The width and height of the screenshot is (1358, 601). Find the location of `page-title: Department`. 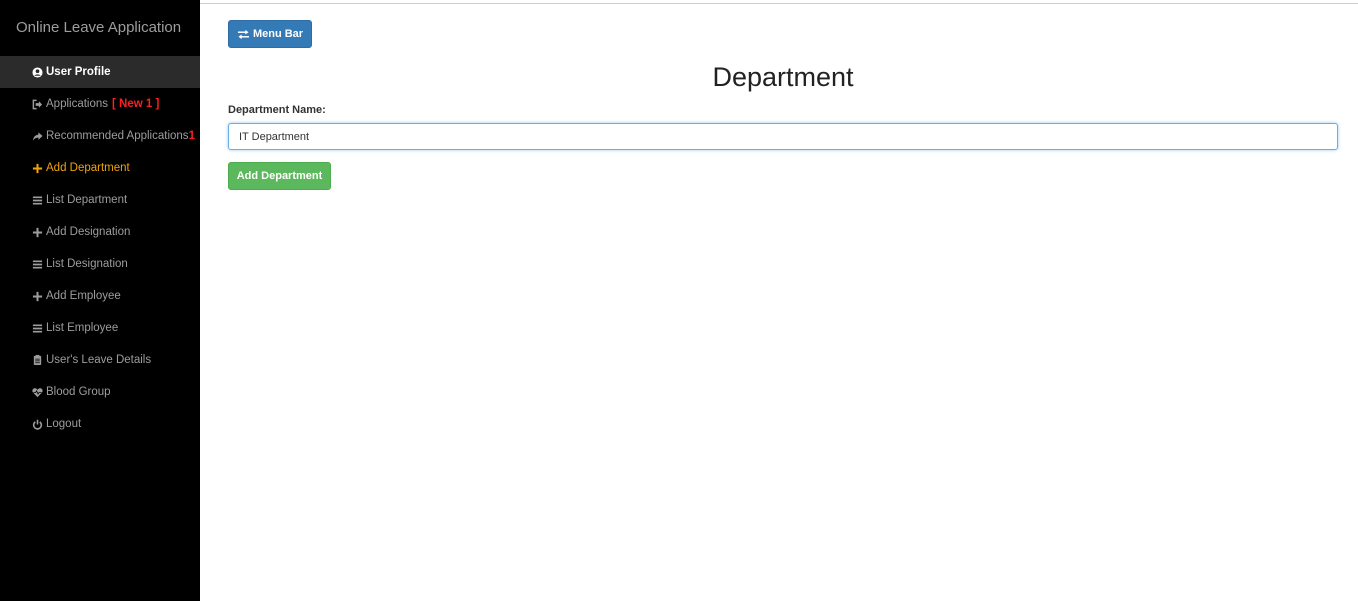

page-title: Department is located at coordinates (783, 77).